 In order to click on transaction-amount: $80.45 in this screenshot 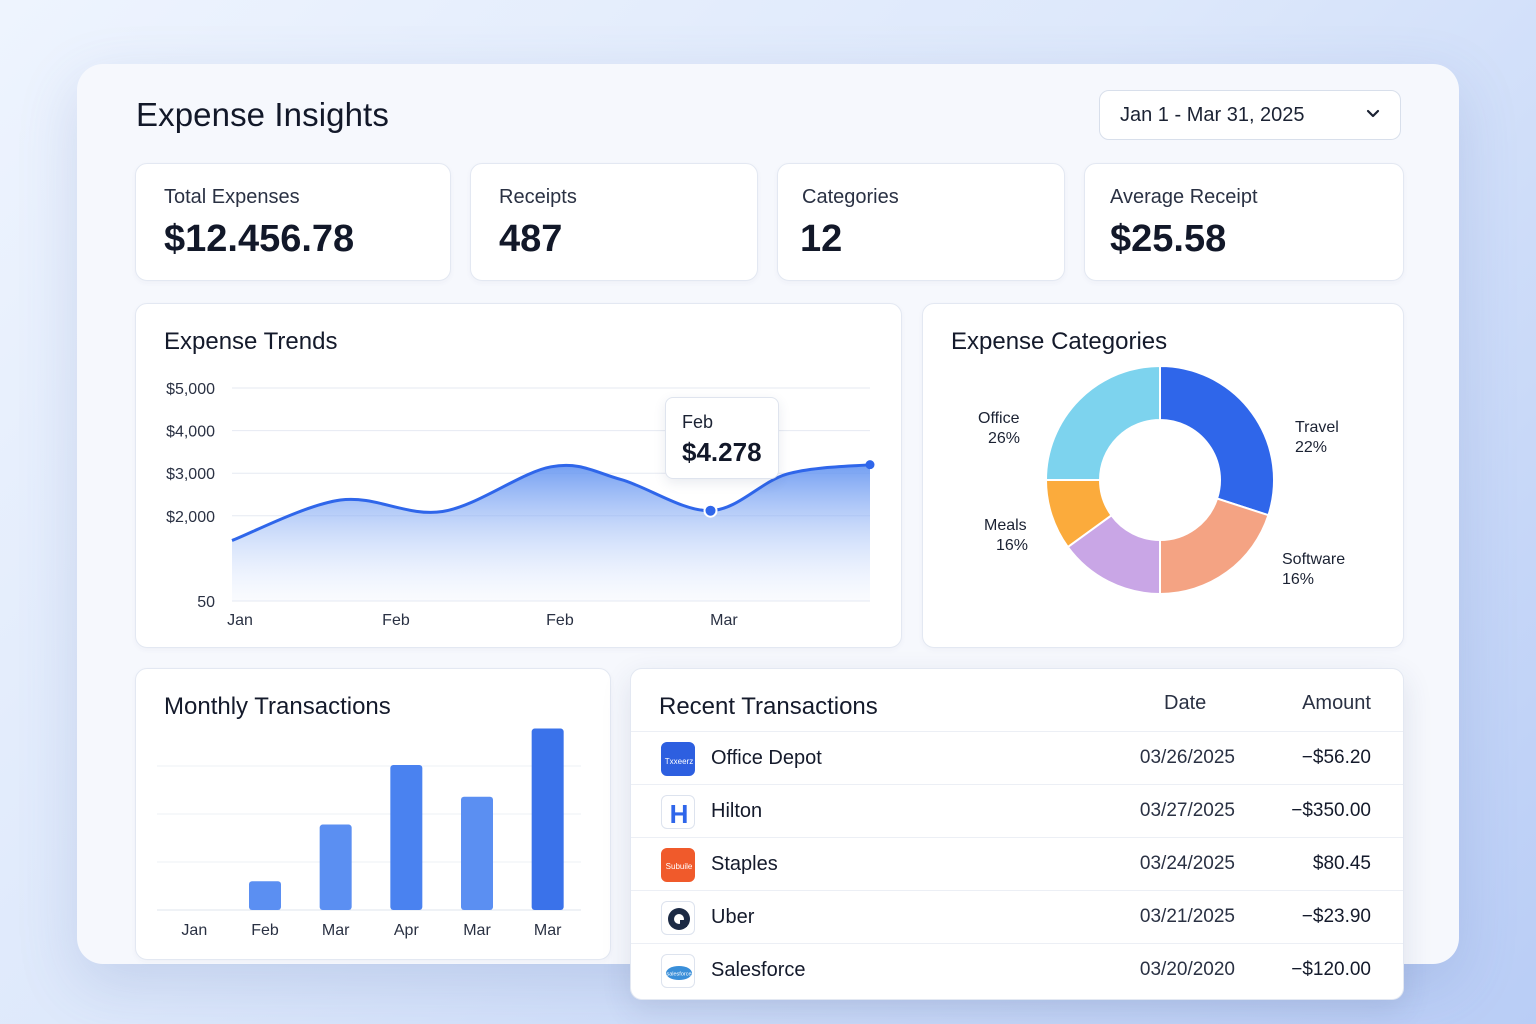, I will do `click(1341, 863)`.